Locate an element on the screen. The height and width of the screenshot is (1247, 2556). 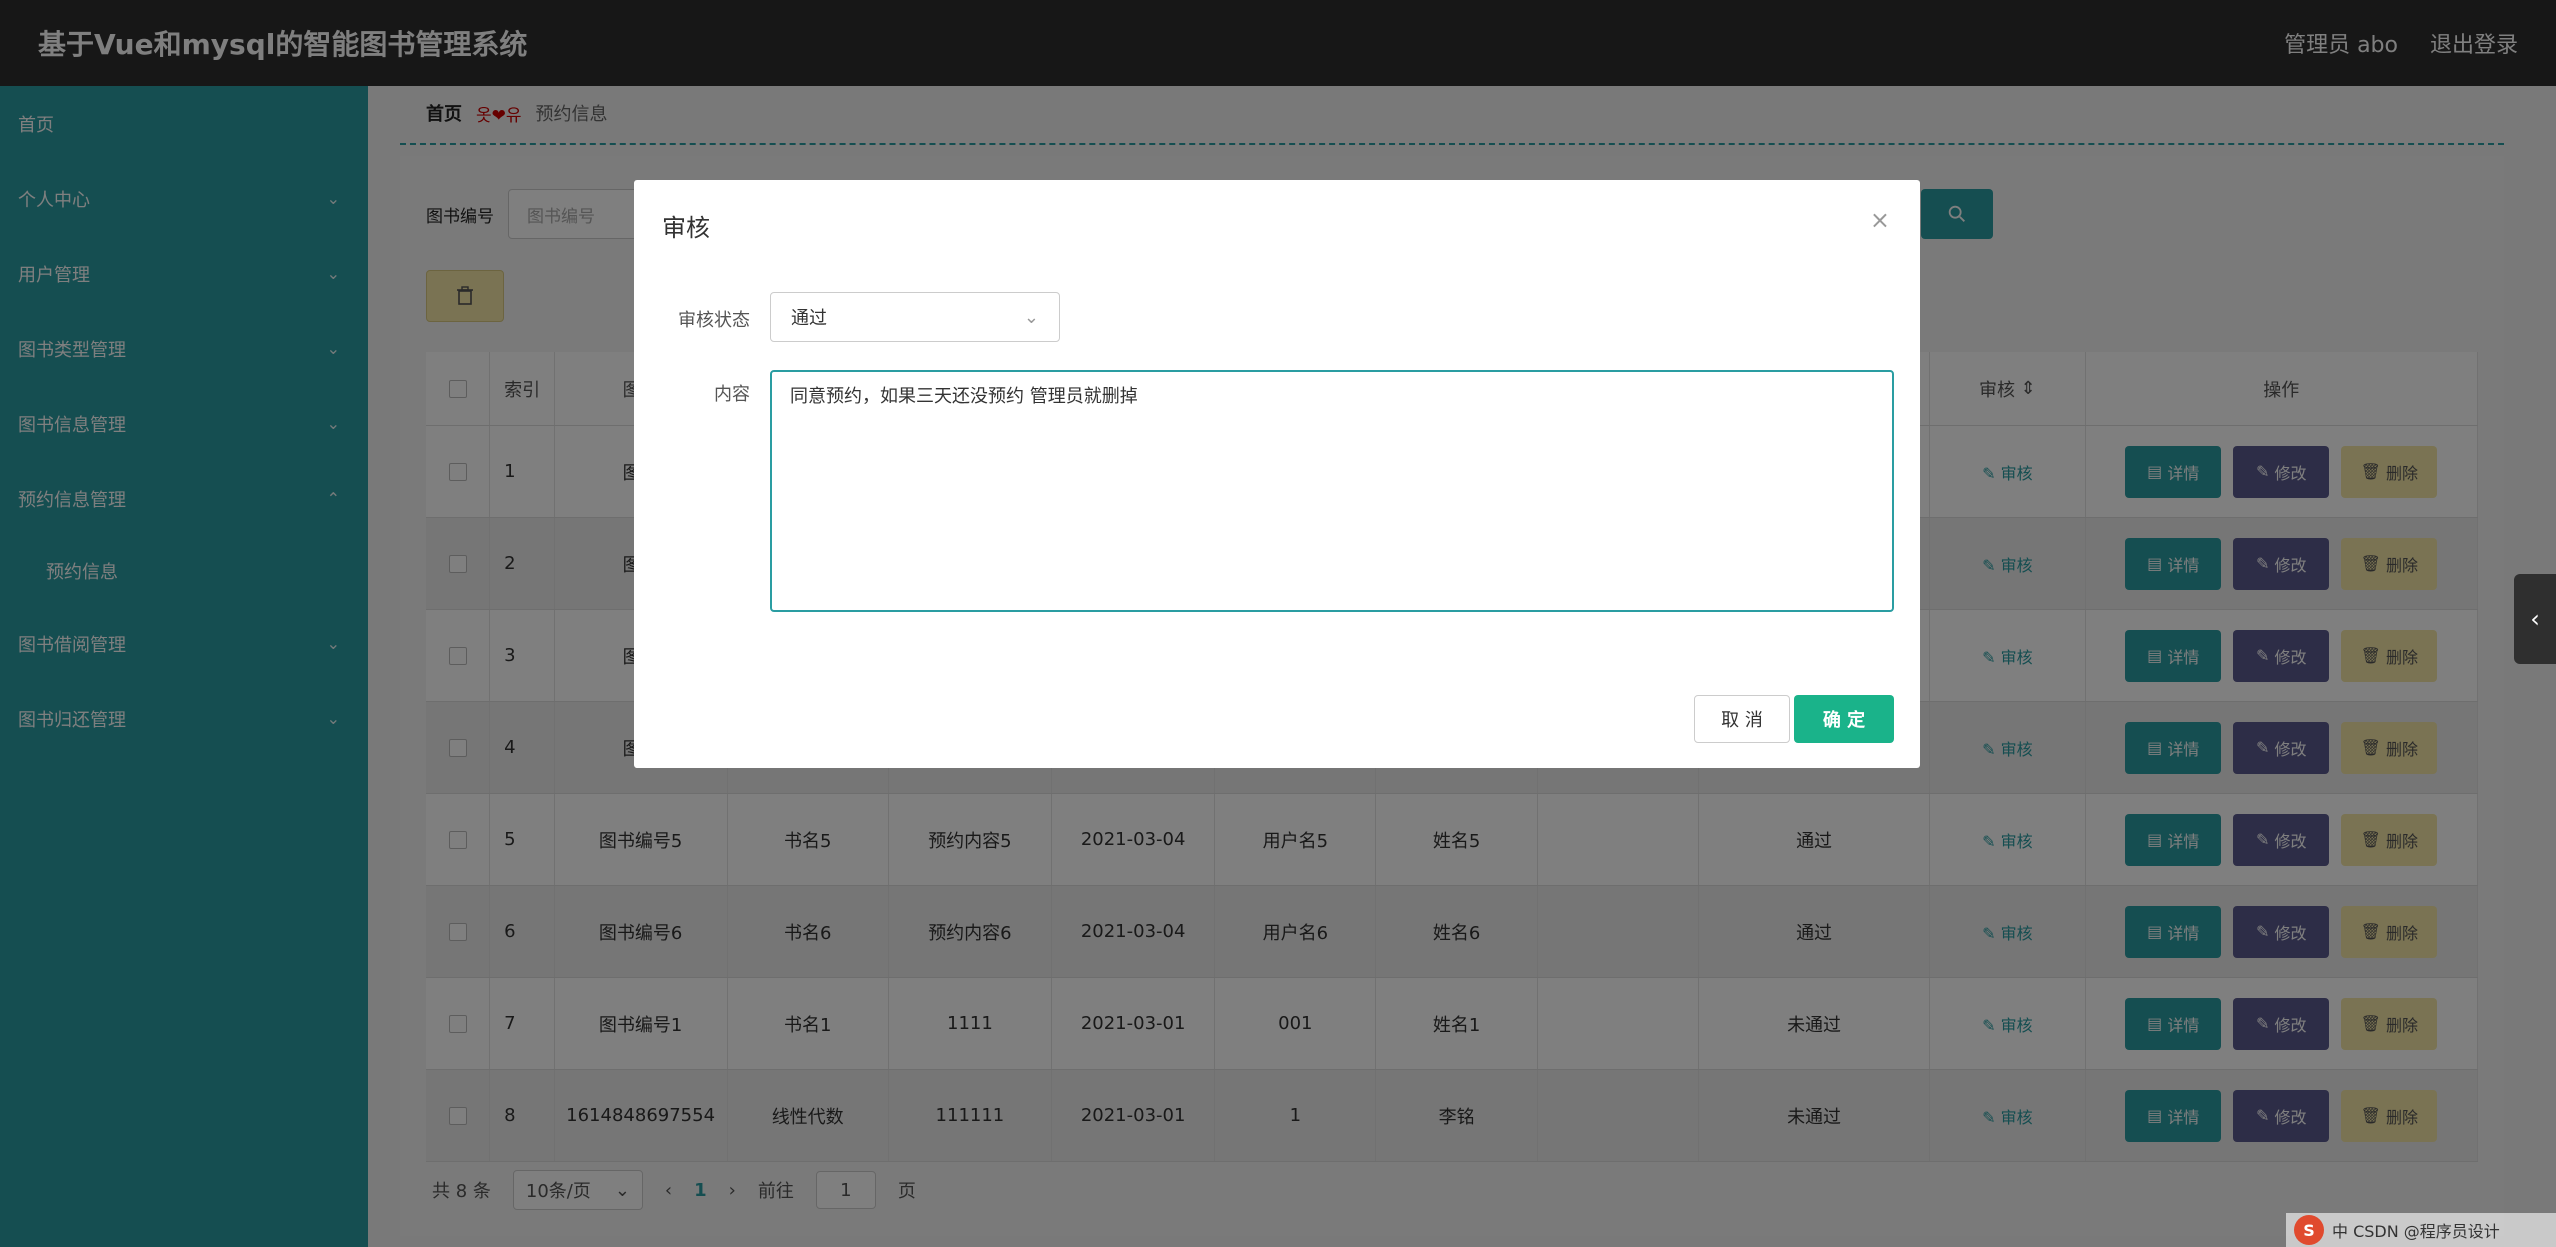
chevron-down-icon: ⌄ is located at coordinates (1031, 317).